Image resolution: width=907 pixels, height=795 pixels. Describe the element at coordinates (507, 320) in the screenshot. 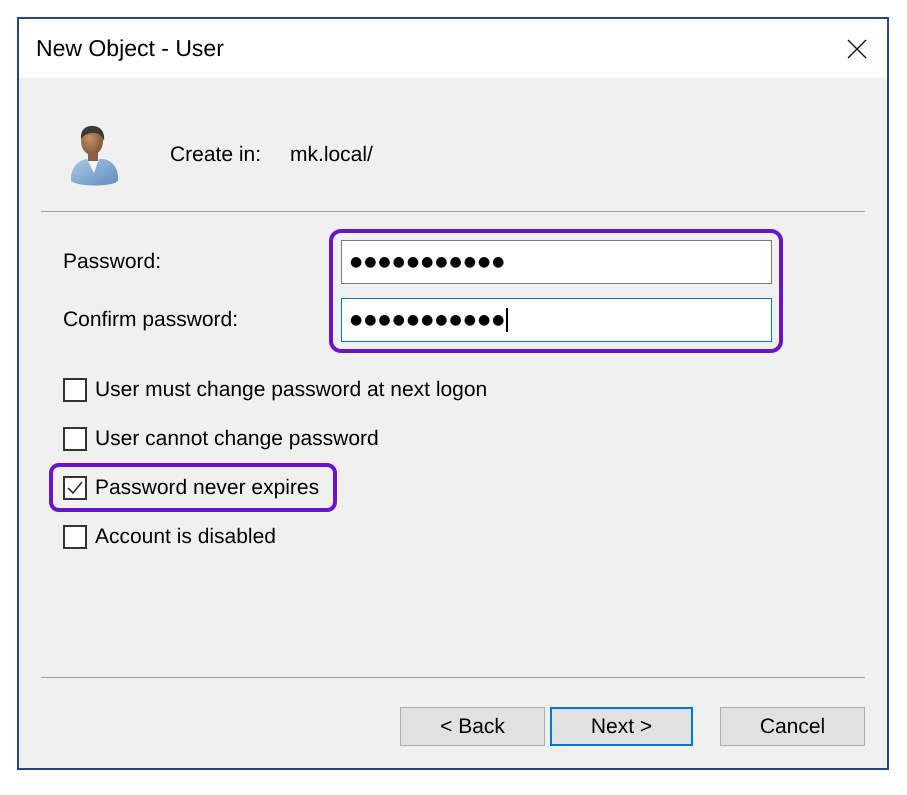

I see `text-cursor` at that location.